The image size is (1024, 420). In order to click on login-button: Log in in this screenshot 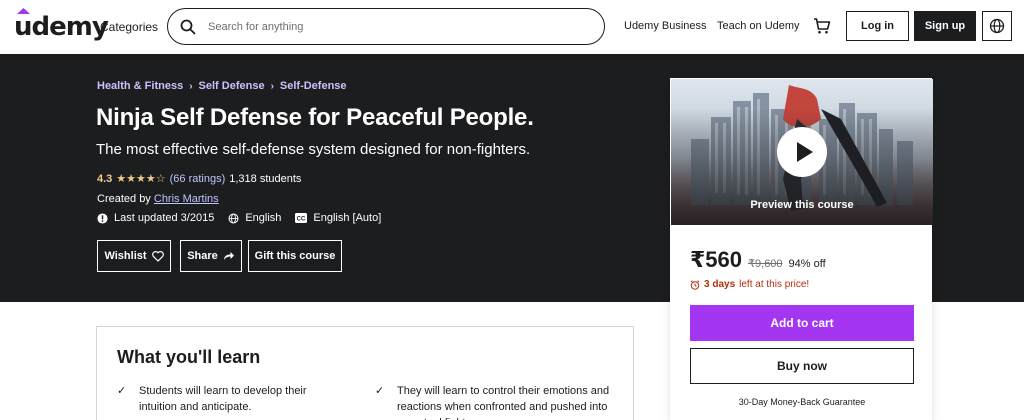, I will do `click(877, 26)`.